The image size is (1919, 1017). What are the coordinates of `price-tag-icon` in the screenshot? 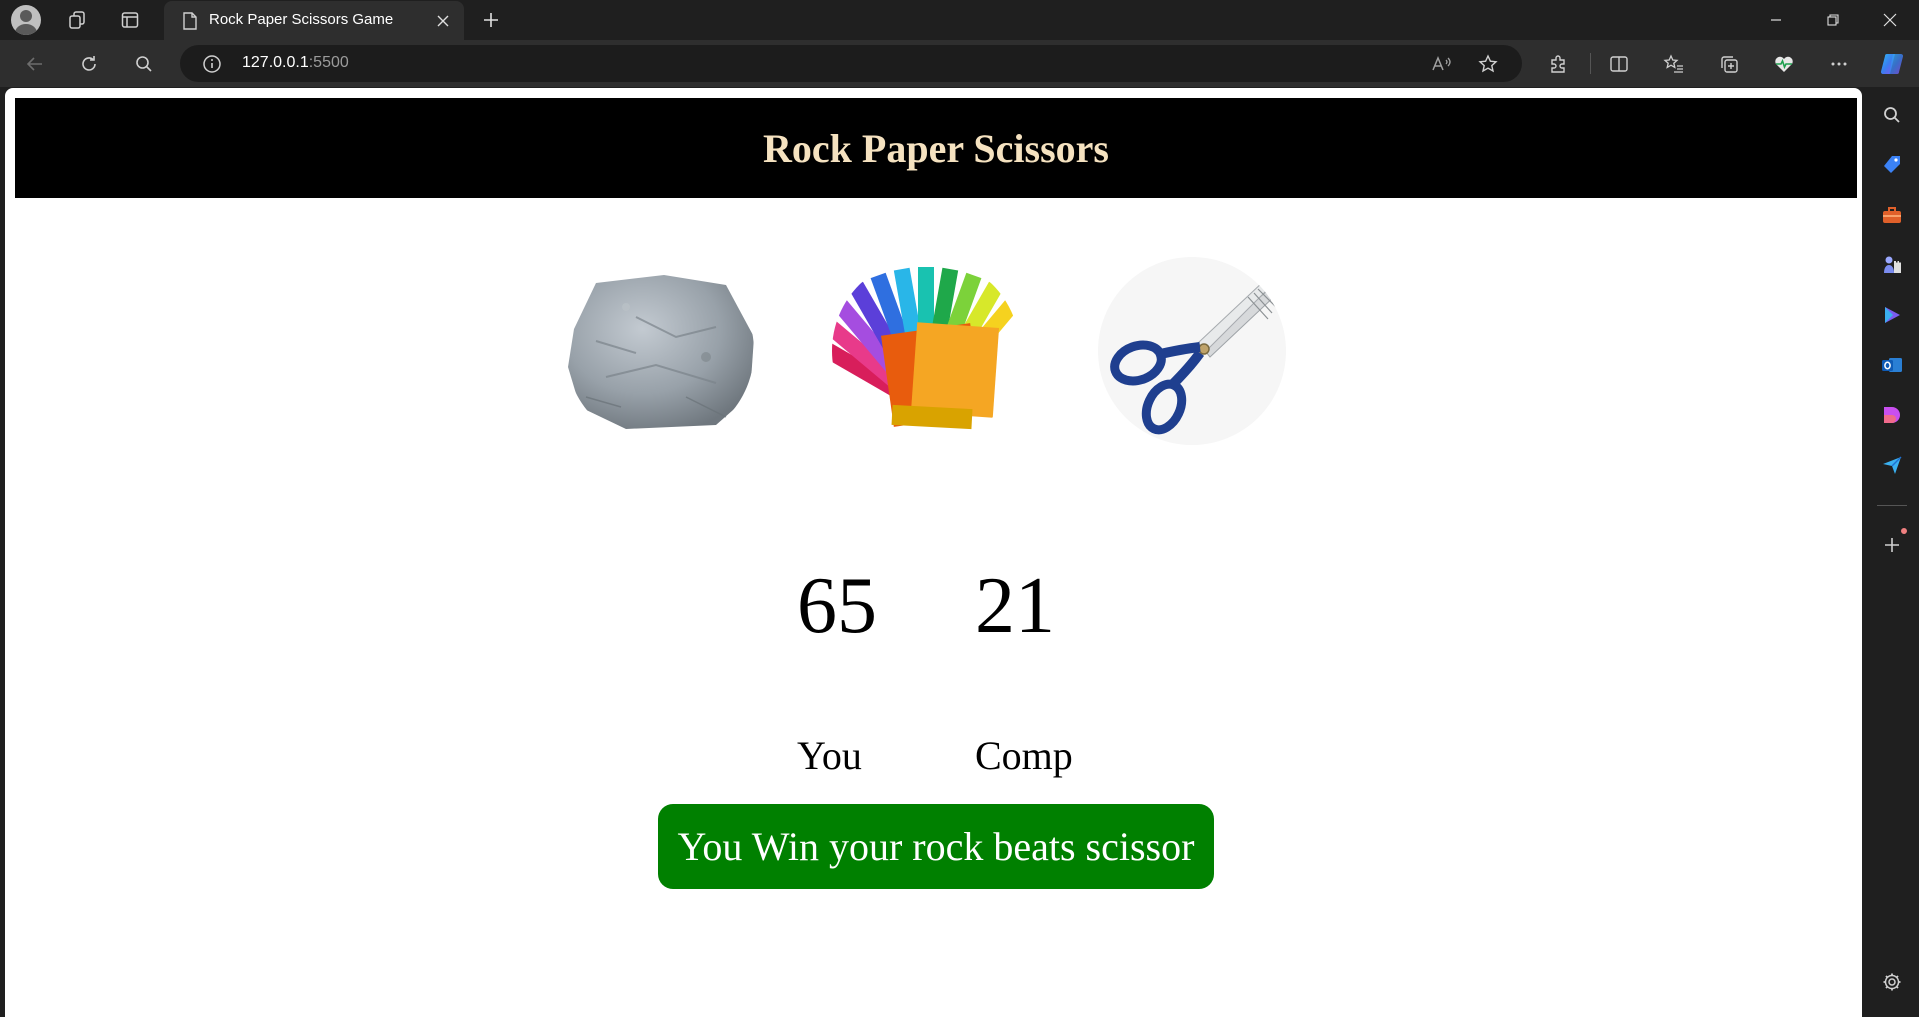 It's located at (1892, 164).